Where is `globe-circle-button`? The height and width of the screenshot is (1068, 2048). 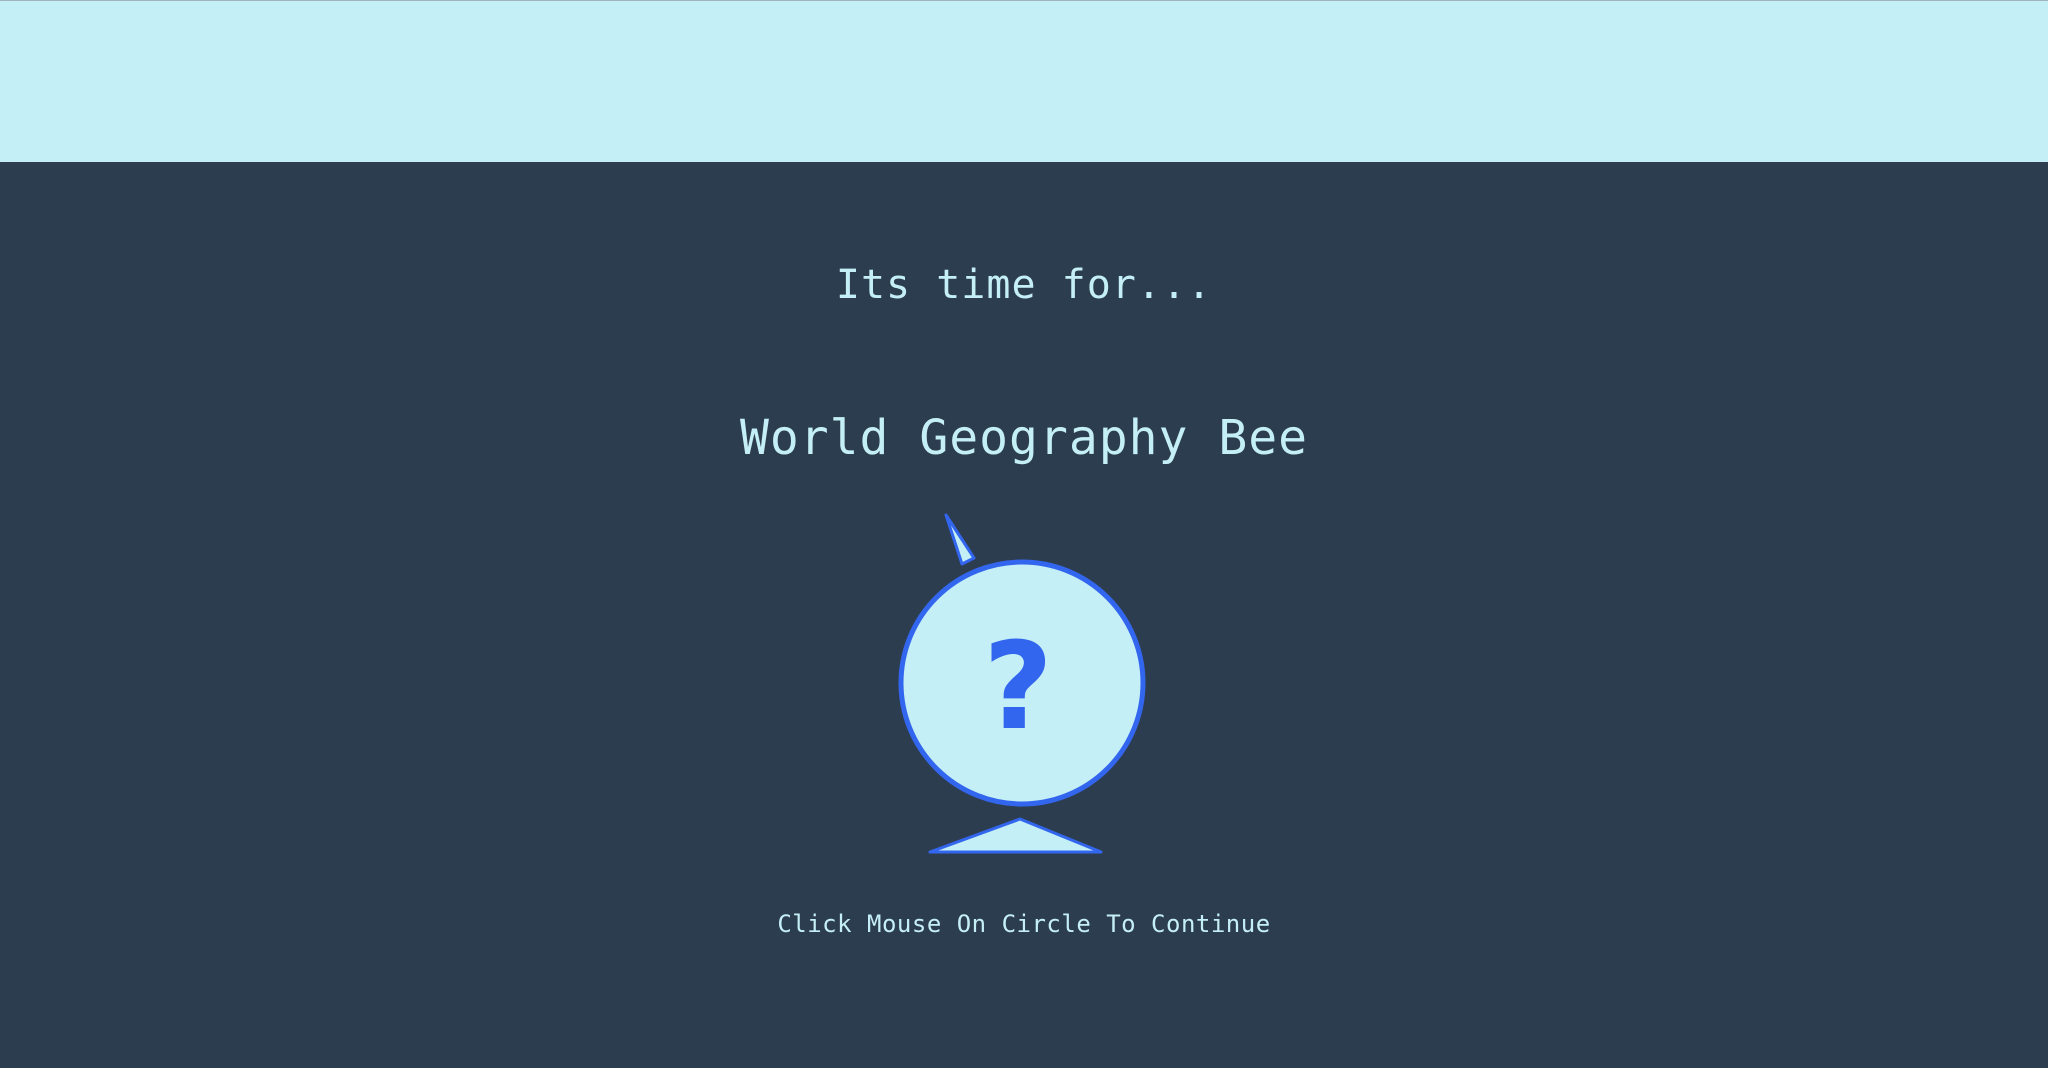 globe-circle-button is located at coordinates (1022, 683).